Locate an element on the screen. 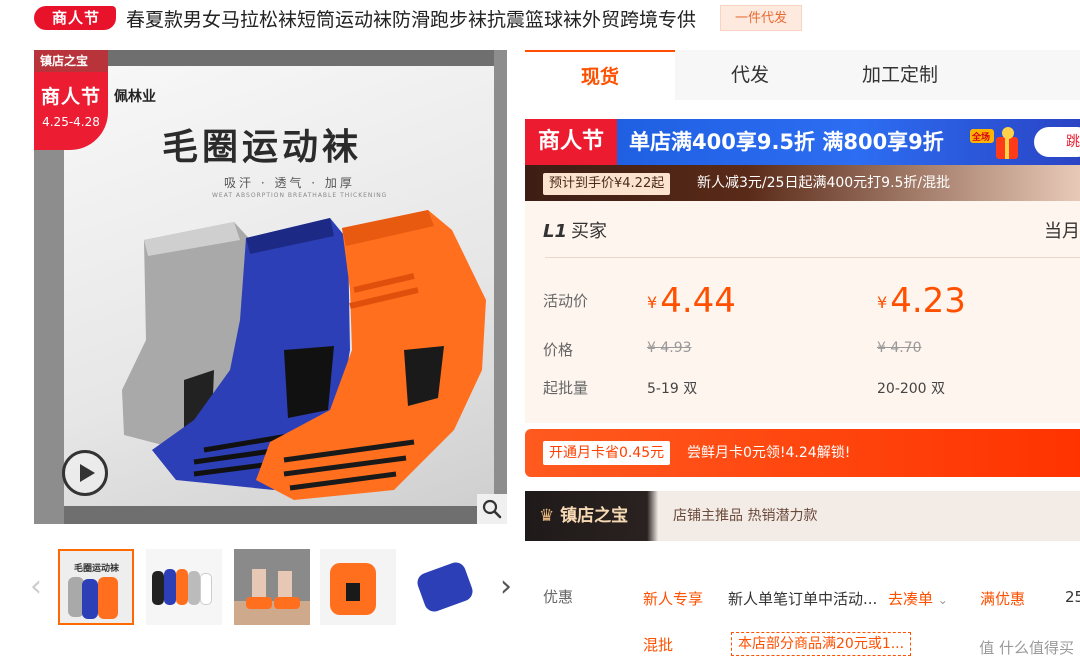 This screenshot has width=1080, height=666. new-user-offer-tag: 新人专享 is located at coordinates (673, 598).